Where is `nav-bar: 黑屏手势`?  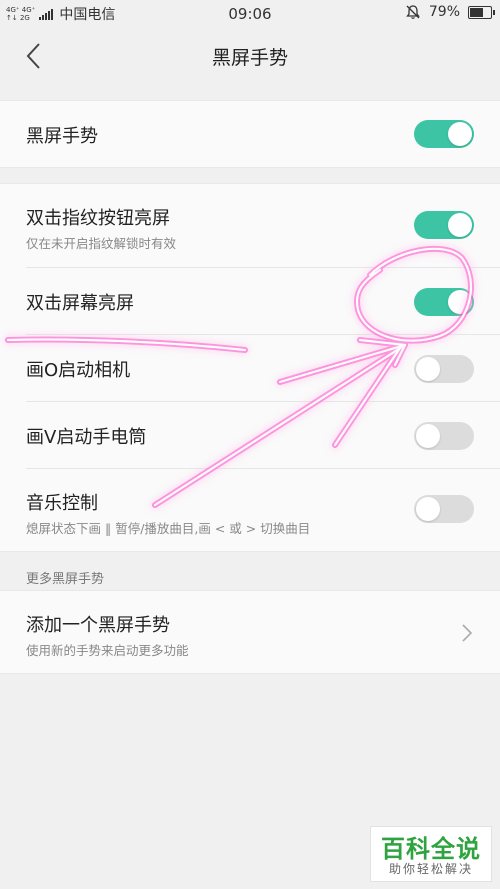 nav-bar: 黑屏手势 is located at coordinates (250, 56).